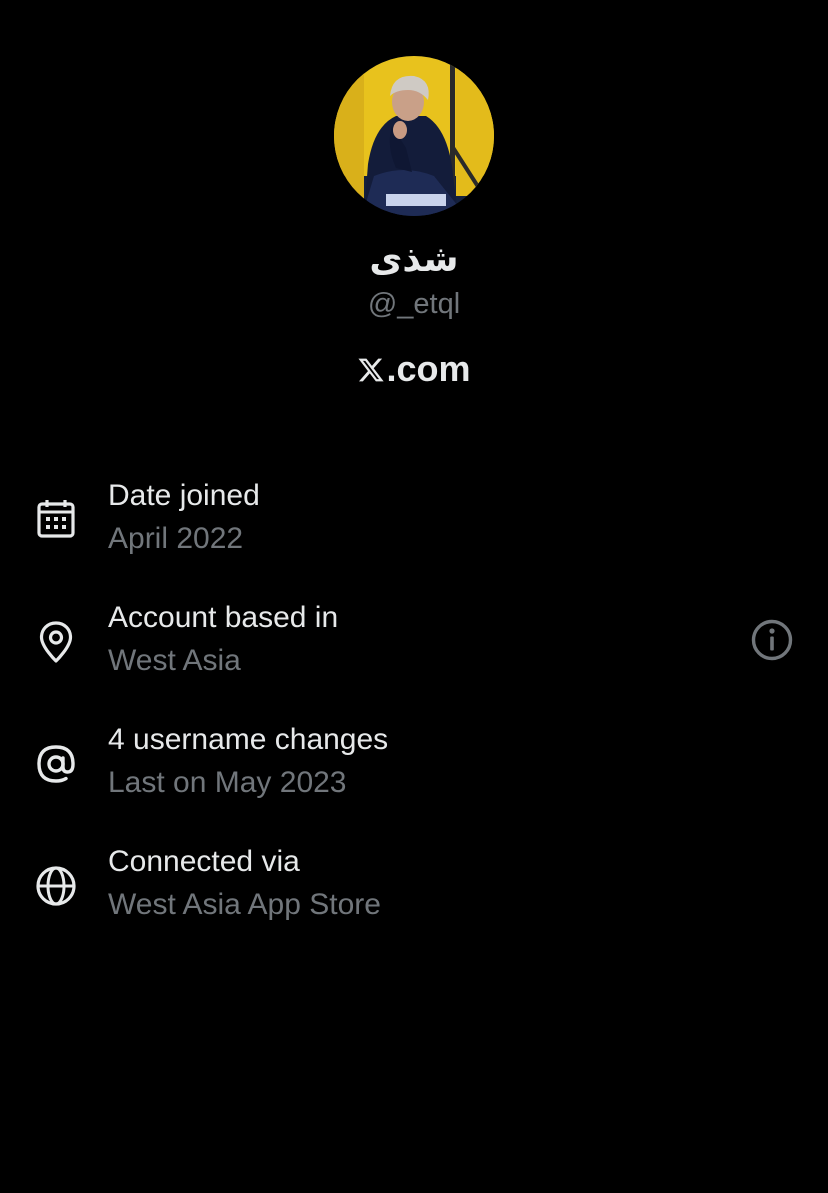 Image resolution: width=828 pixels, height=1193 pixels. What do you see at coordinates (244, 904) in the screenshot?
I see `detail-value: West Asia App Store` at bounding box center [244, 904].